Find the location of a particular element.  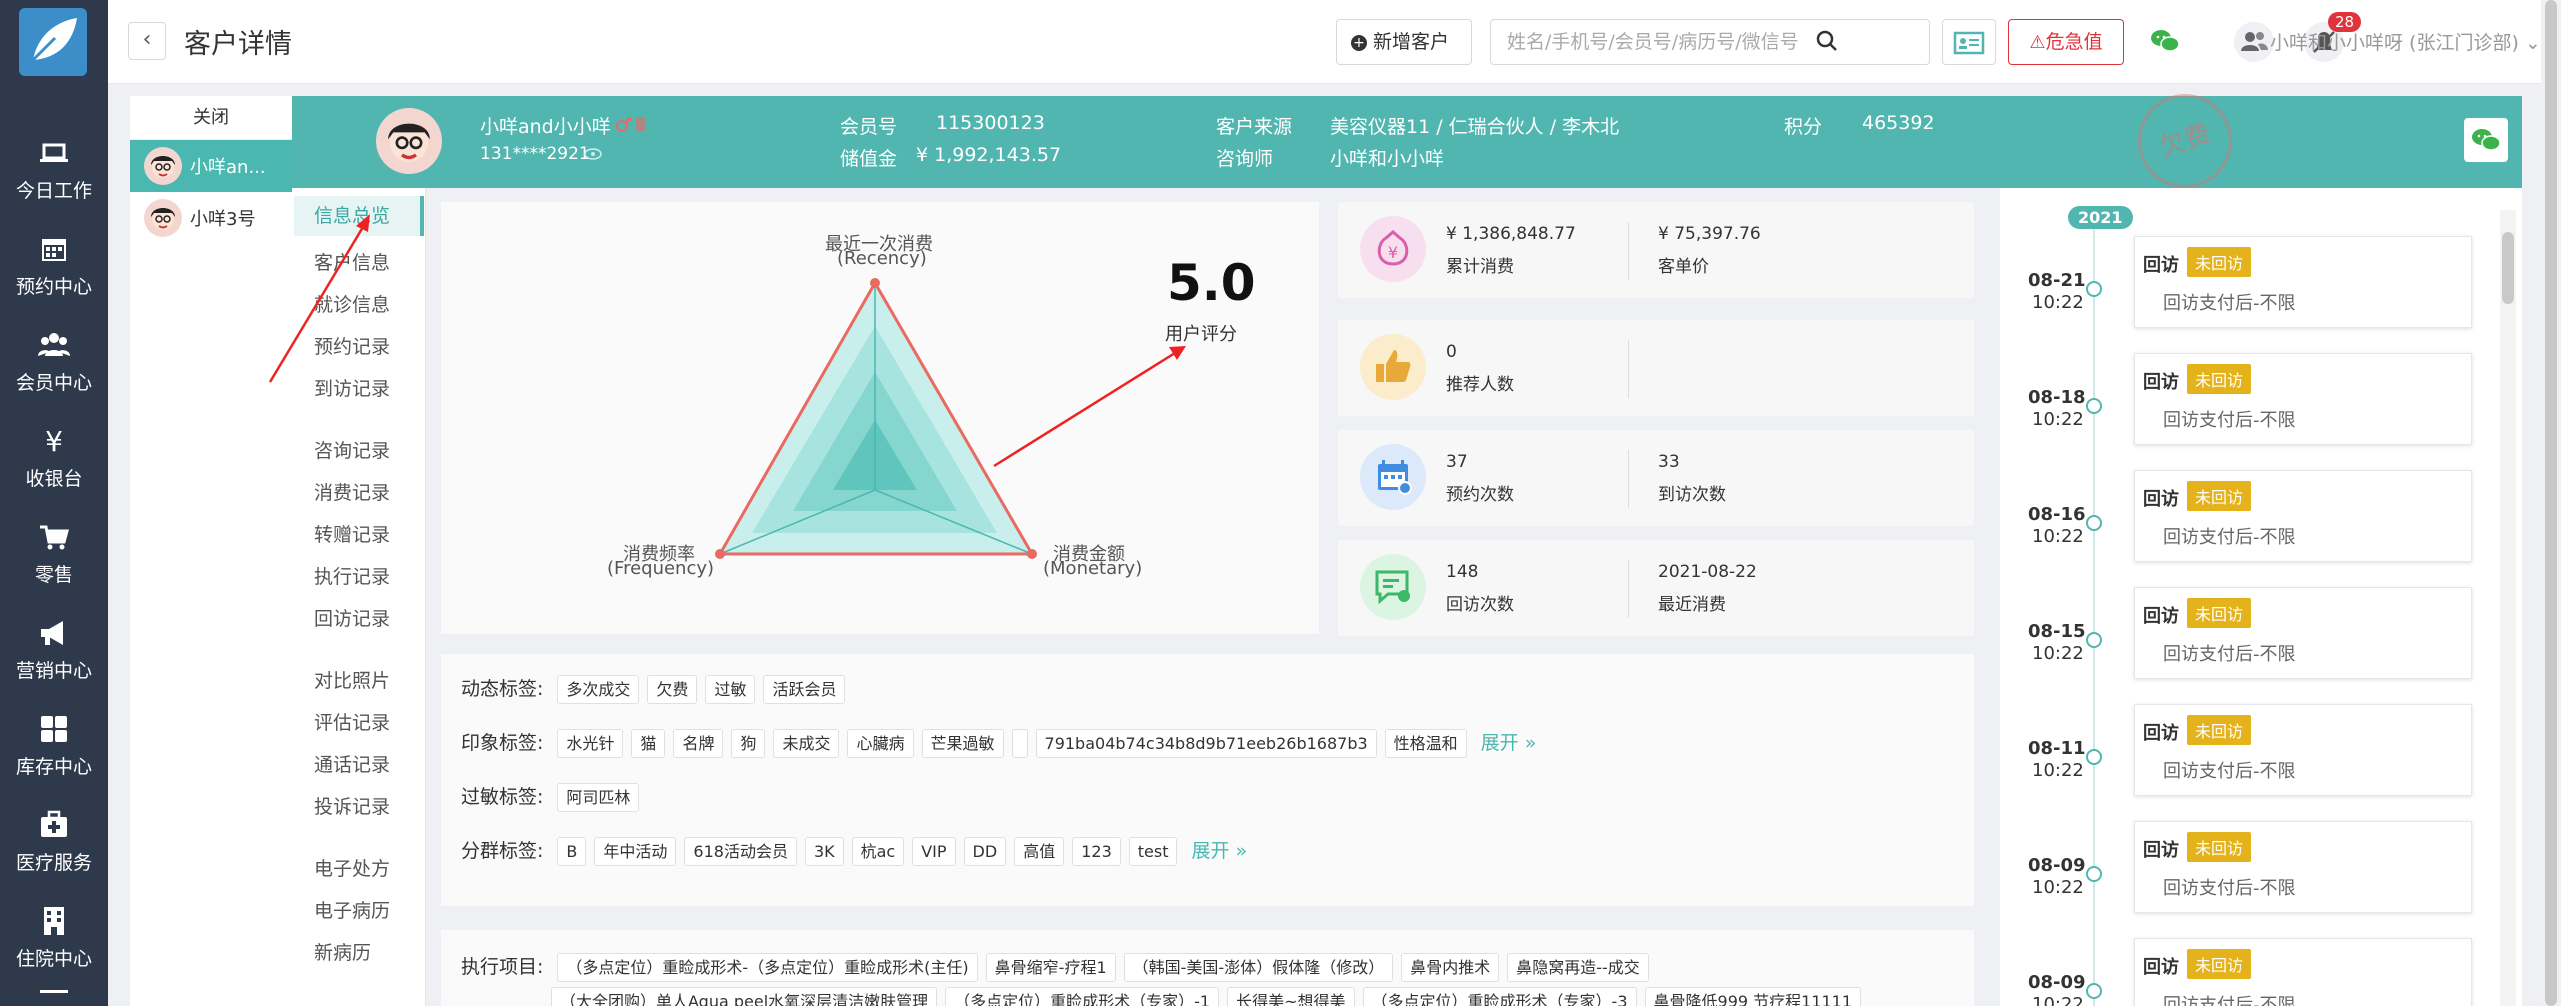

side-menu-item: 执行记录 is located at coordinates (352, 575).